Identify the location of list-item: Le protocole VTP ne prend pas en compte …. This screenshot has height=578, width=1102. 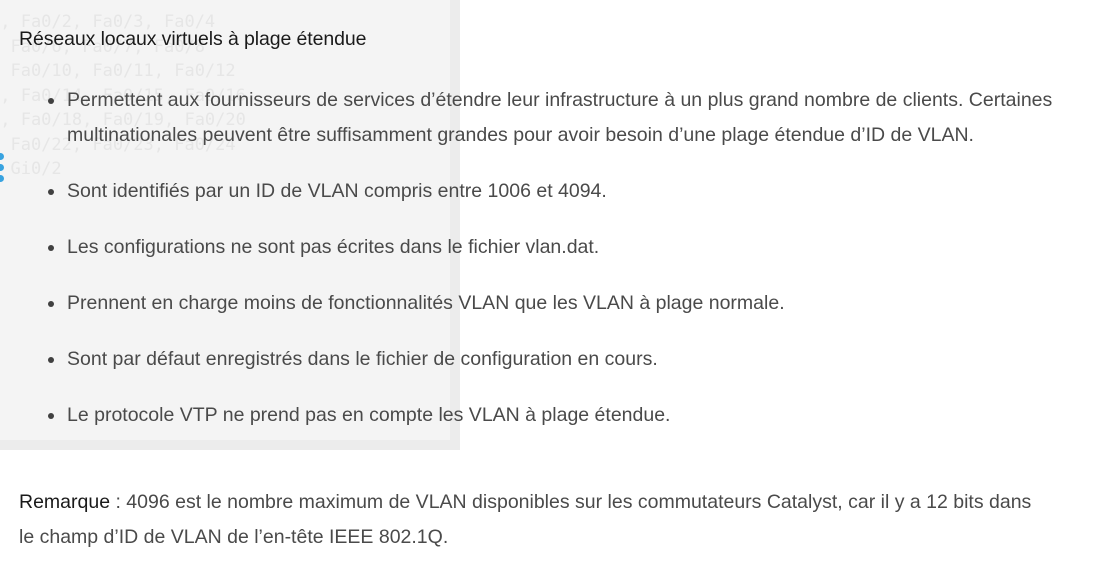
(554, 415).